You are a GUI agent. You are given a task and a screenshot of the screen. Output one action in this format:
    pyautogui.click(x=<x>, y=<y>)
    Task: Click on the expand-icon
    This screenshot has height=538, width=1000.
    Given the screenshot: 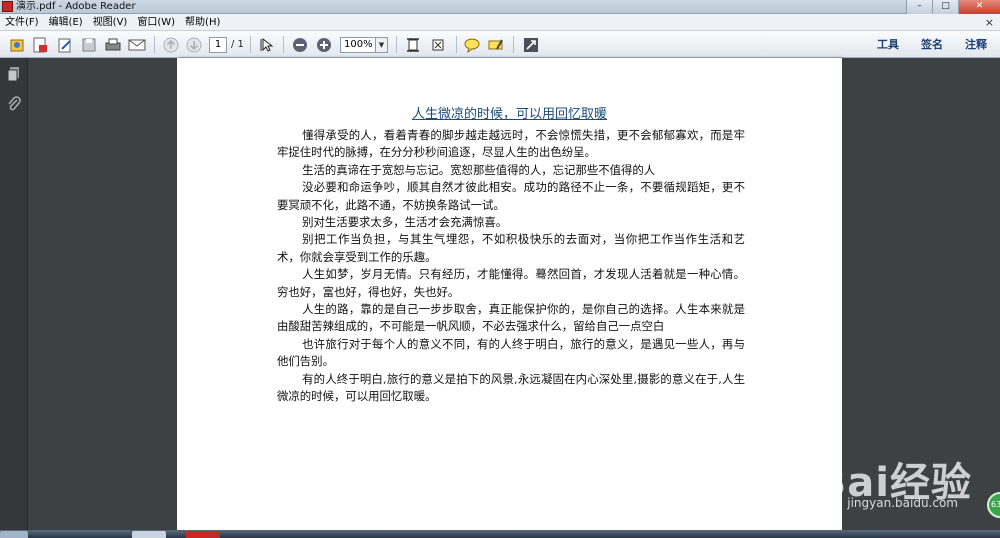 What is the action you would take?
    pyautogui.click(x=531, y=44)
    